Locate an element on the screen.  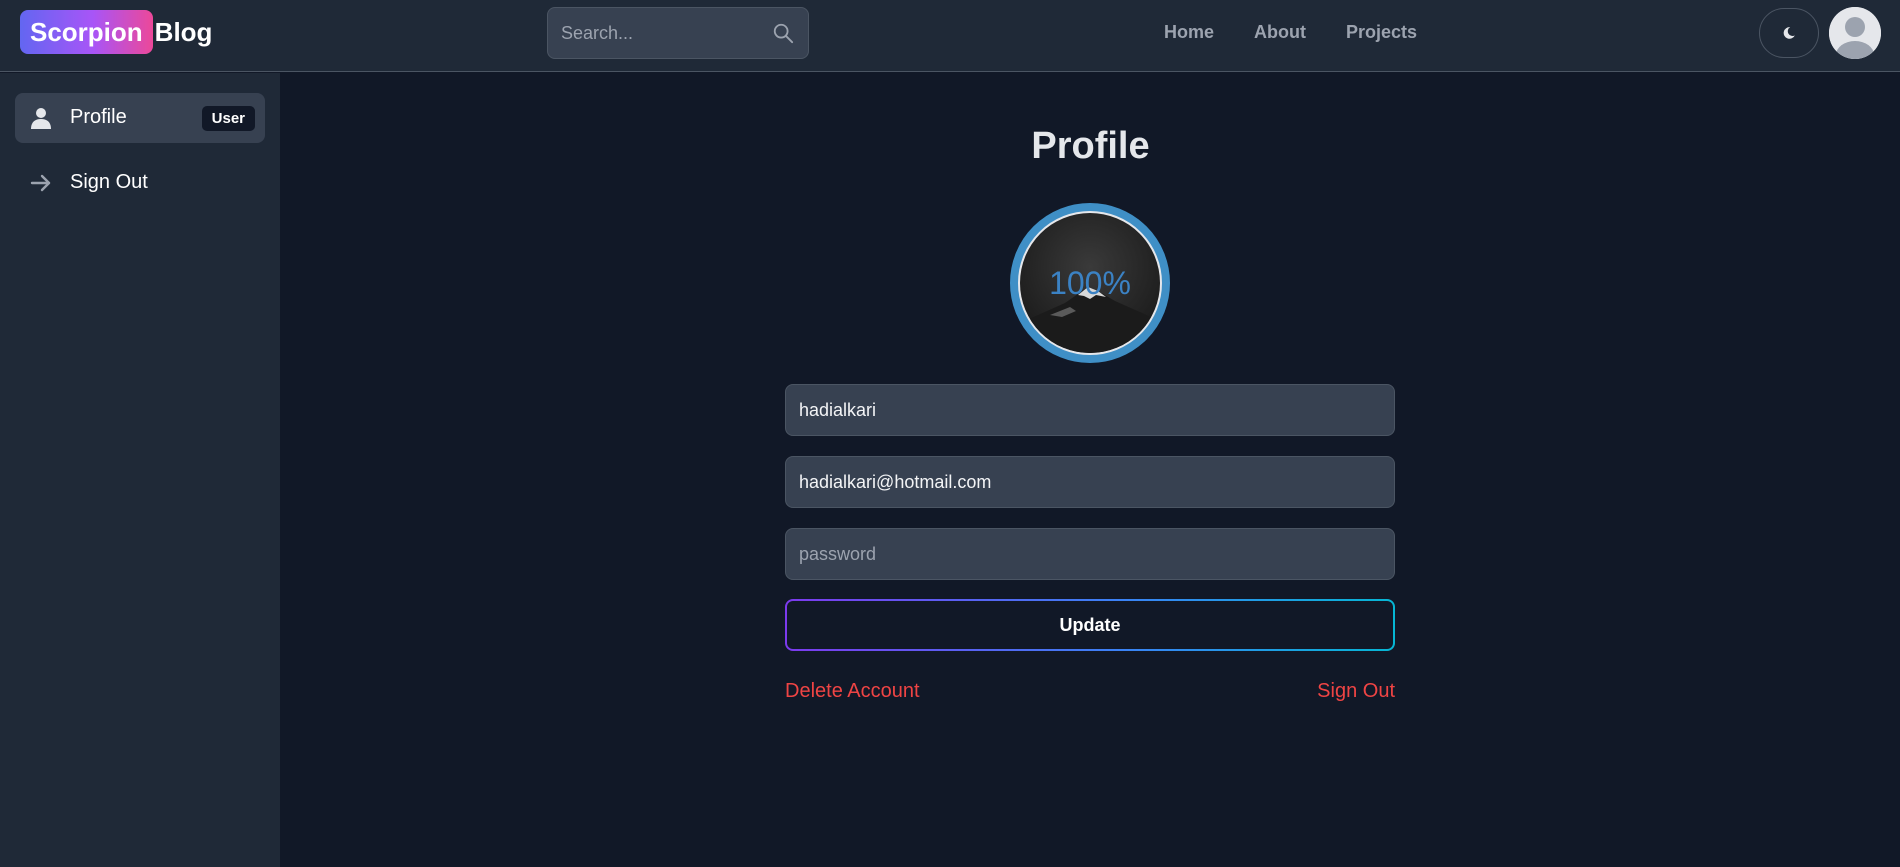
logo-highlight: Scorpion is located at coordinates (86, 32).